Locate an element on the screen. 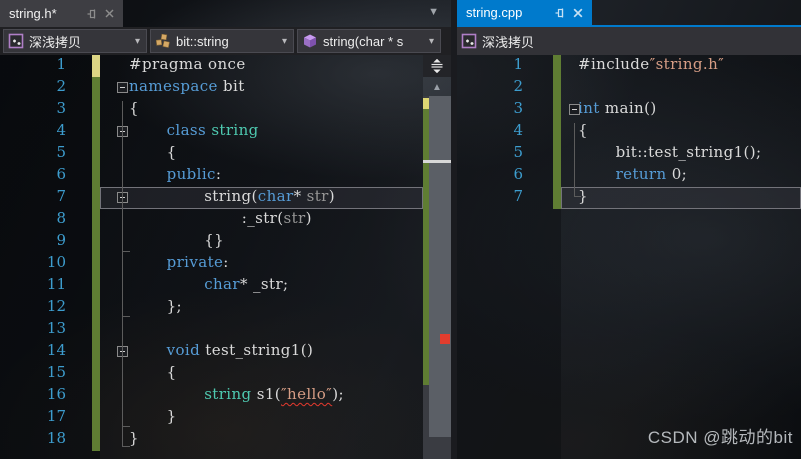  code-line: 14 void test_string1() is located at coordinates (211, 352).